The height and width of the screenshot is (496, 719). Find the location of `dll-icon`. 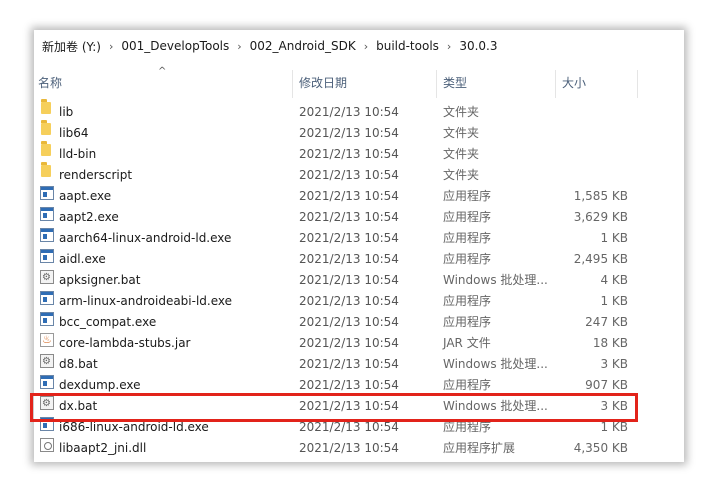

dll-icon is located at coordinates (47, 445).